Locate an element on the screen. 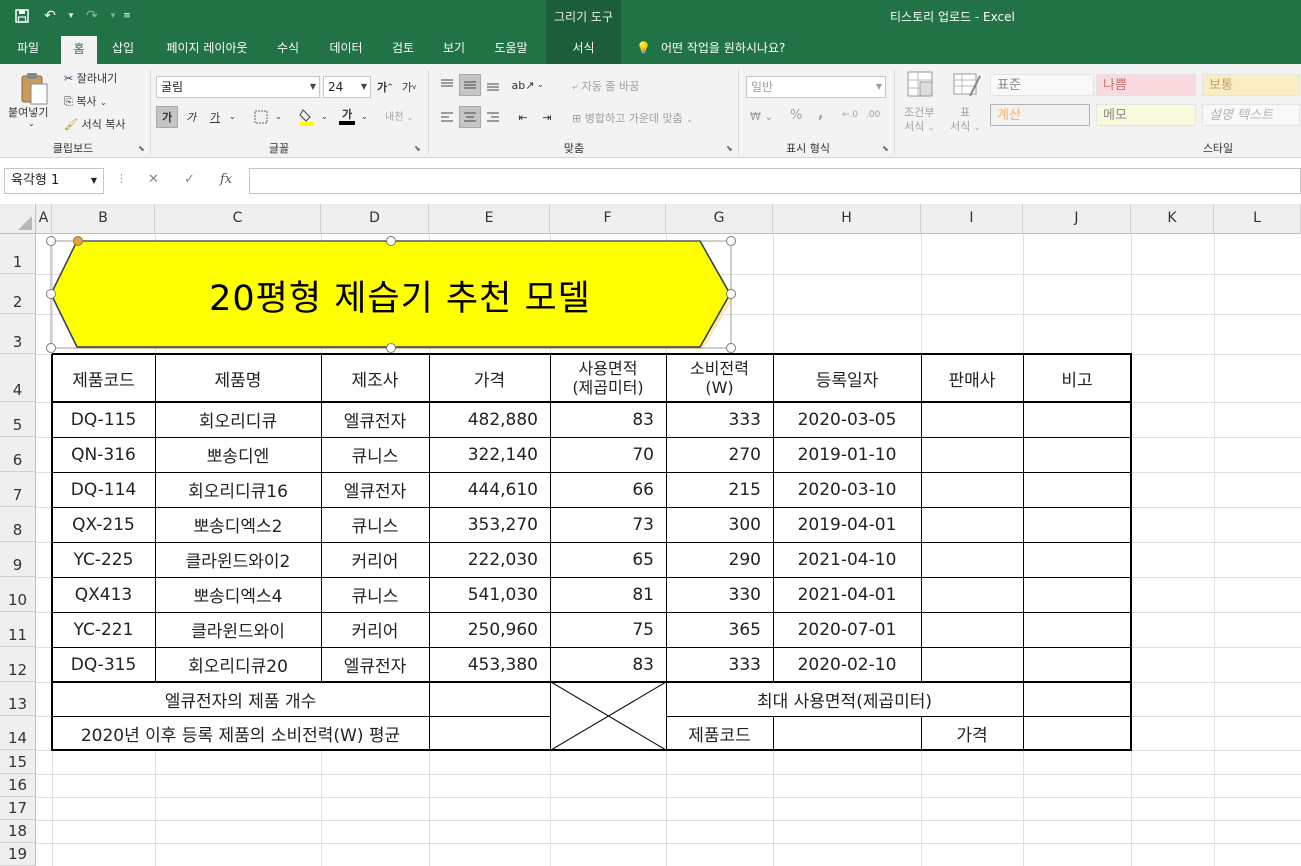  table-header-cell: 판매사 is located at coordinates (972, 378).